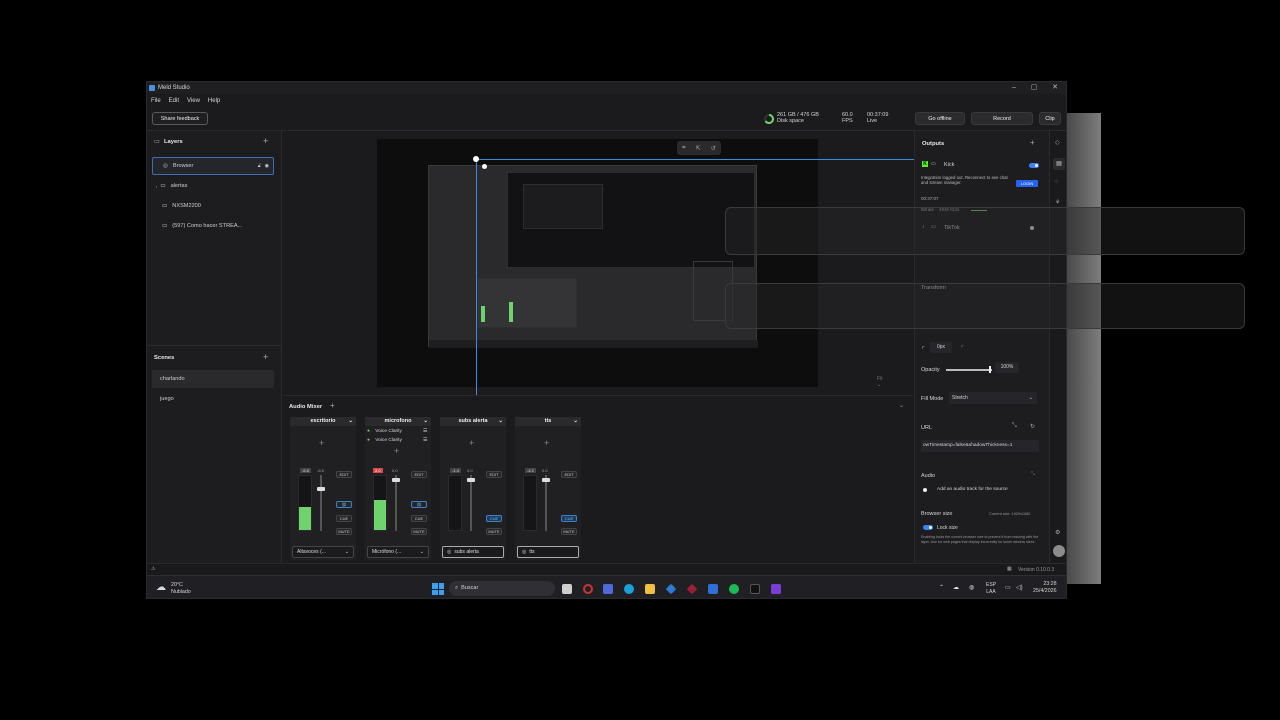  I want to click on layer-item-alertas: › ▭ alertas, so click(213, 186).